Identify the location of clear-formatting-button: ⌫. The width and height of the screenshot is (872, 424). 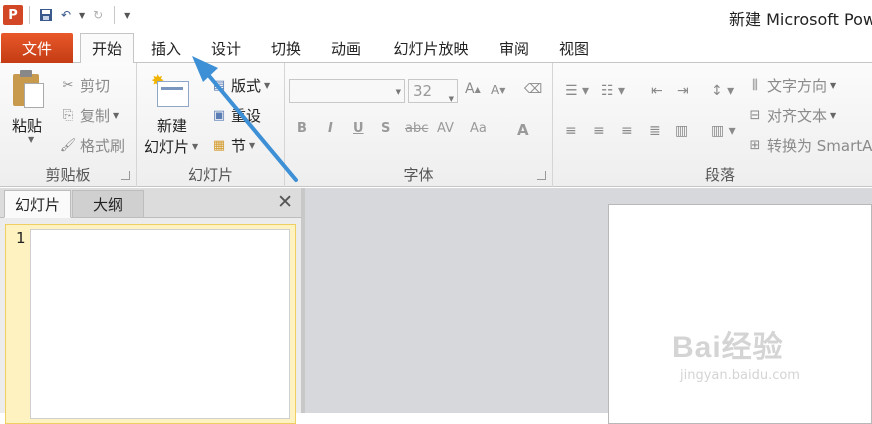
(534, 89).